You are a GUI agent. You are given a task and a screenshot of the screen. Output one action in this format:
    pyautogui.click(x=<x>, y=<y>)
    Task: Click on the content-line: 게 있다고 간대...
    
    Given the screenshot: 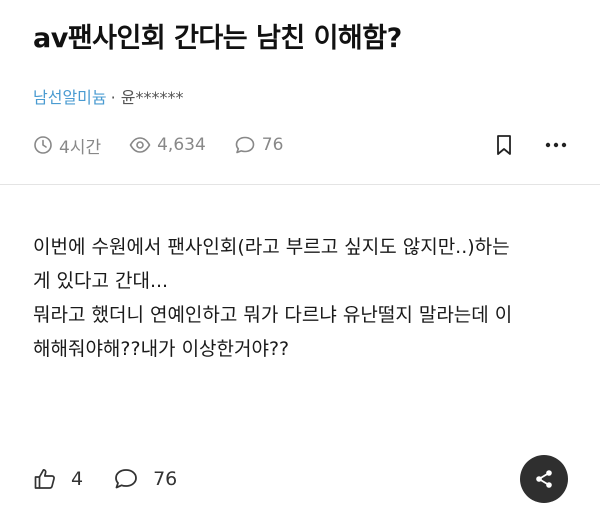 What is the action you would take?
    pyautogui.click(x=101, y=281)
    